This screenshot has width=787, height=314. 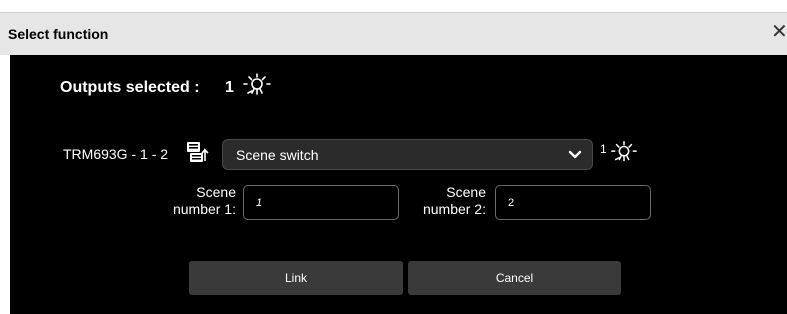 What do you see at coordinates (198, 152) in the screenshot?
I see `device-link-icon` at bounding box center [198, 152].